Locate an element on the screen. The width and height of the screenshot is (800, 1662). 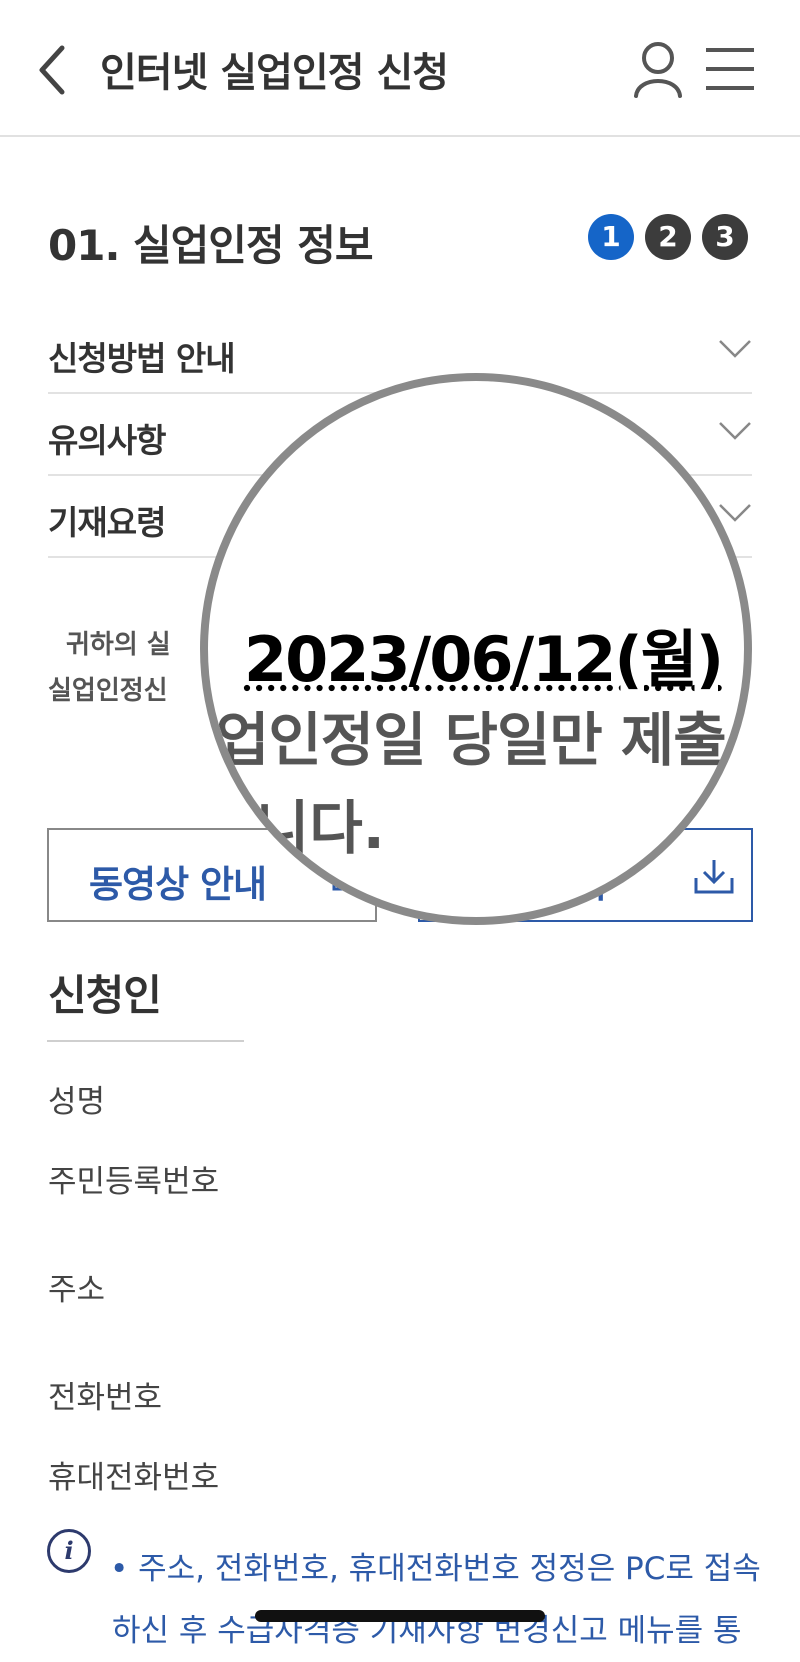
field-label-resident-number: 주민등록번호 is located at coordinates (134, 1182).